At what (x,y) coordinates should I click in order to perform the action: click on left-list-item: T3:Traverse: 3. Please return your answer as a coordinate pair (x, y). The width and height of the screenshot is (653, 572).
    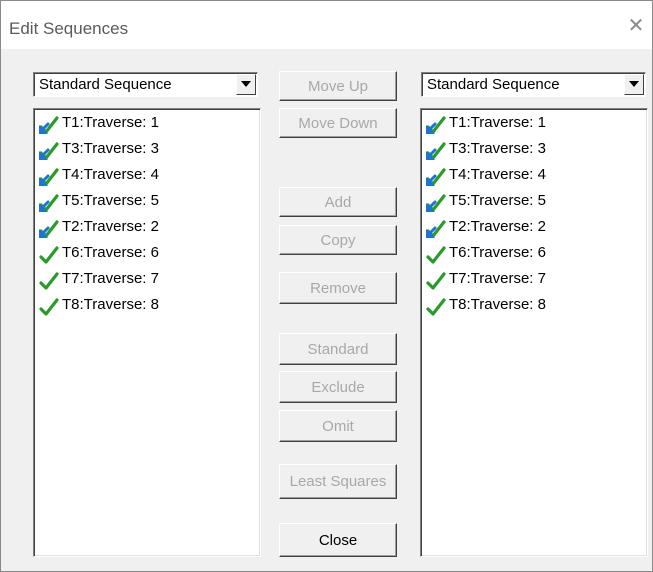
    Looking at the image, I should click on (138, 150).